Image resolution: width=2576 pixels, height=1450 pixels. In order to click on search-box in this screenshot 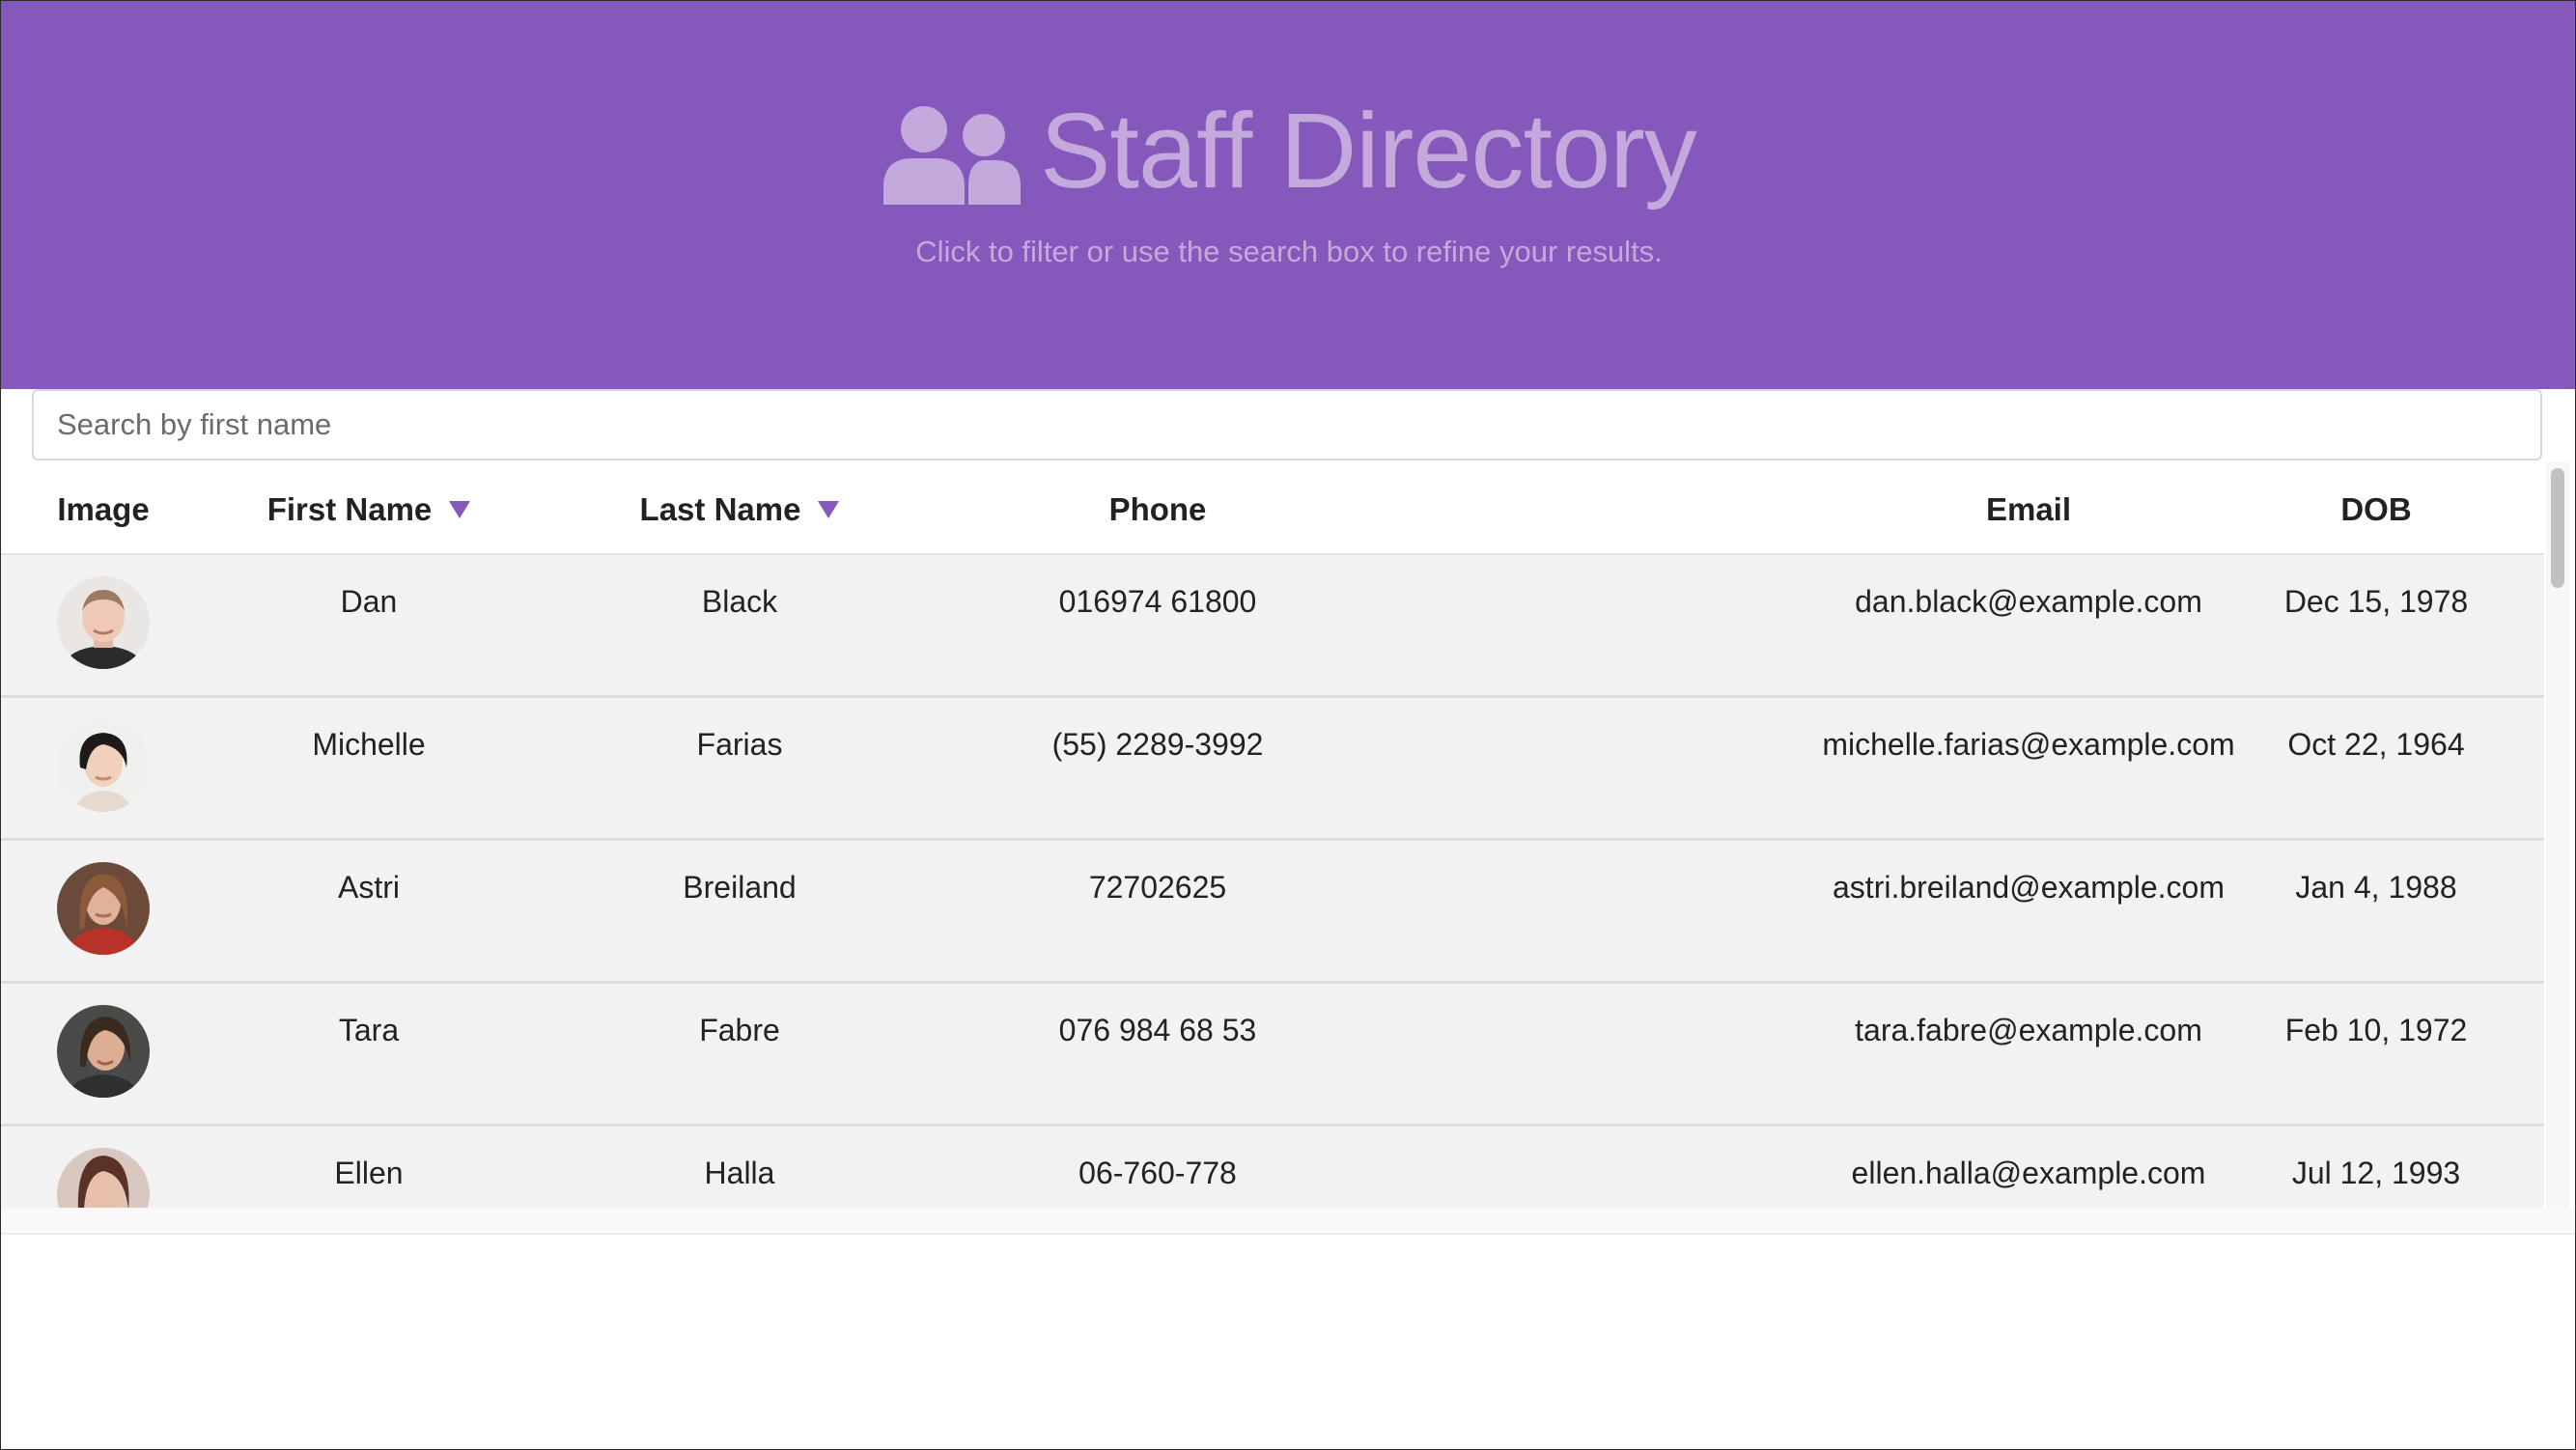, I will do `click(1287, 424)`.